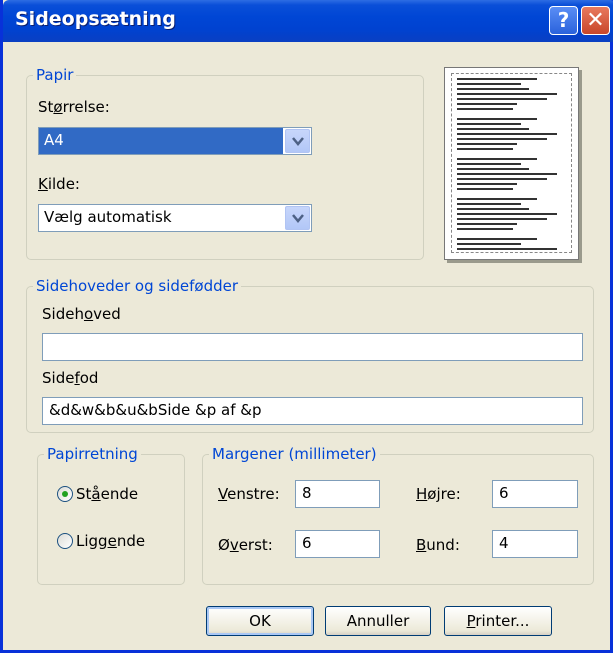  I want to click on portrait-label: Stående, so click(107, 494).